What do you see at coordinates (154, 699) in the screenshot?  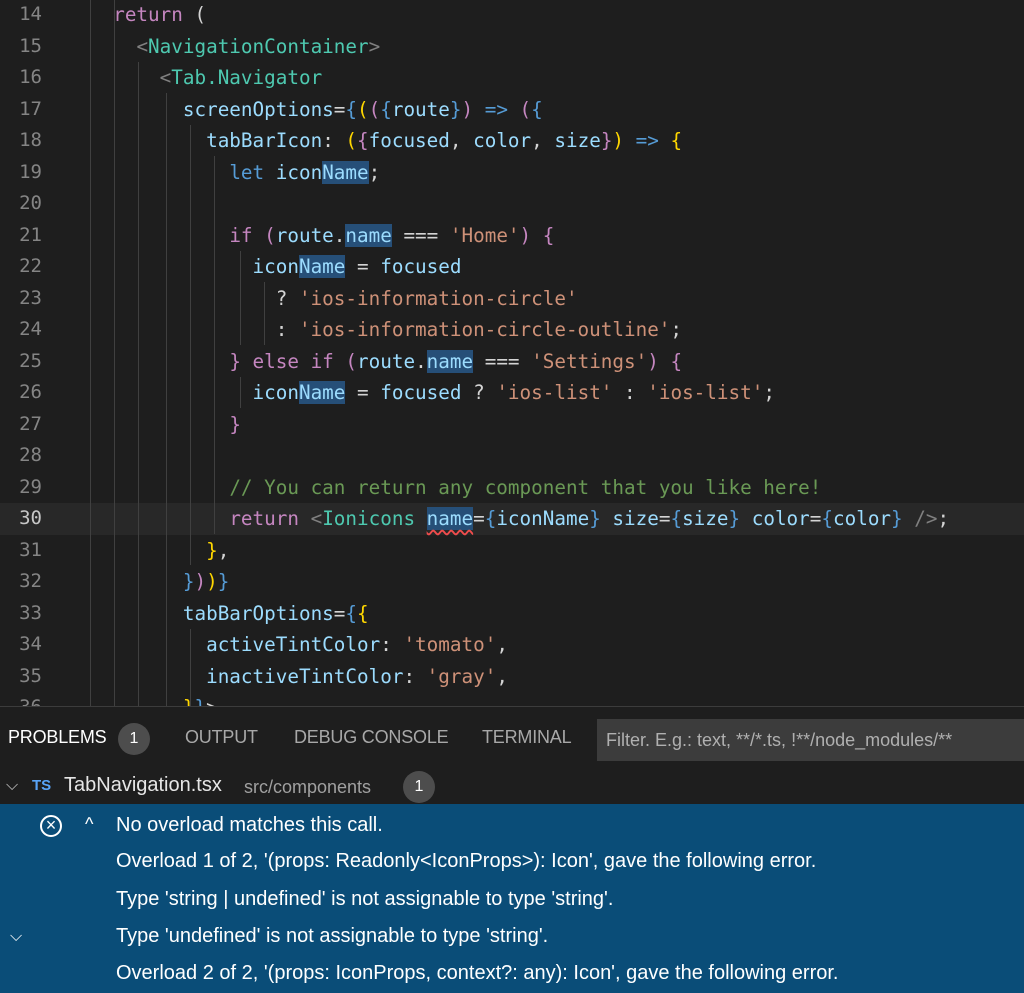 I see `code-text: }}>` at bounding box center [154, 699].